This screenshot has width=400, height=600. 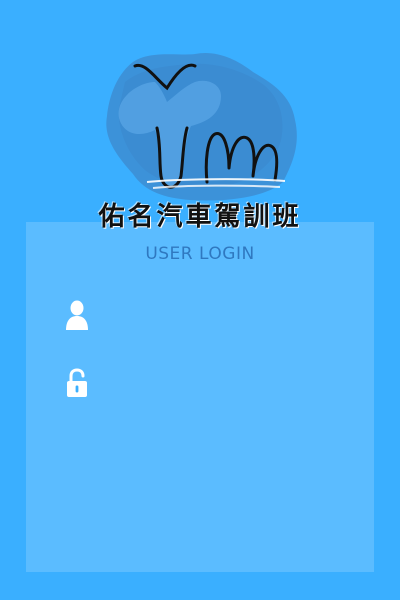 What do you see at coordinates (77, 383) in the screenshot?
I see `lock-icon` at bounding box center [77, 383].